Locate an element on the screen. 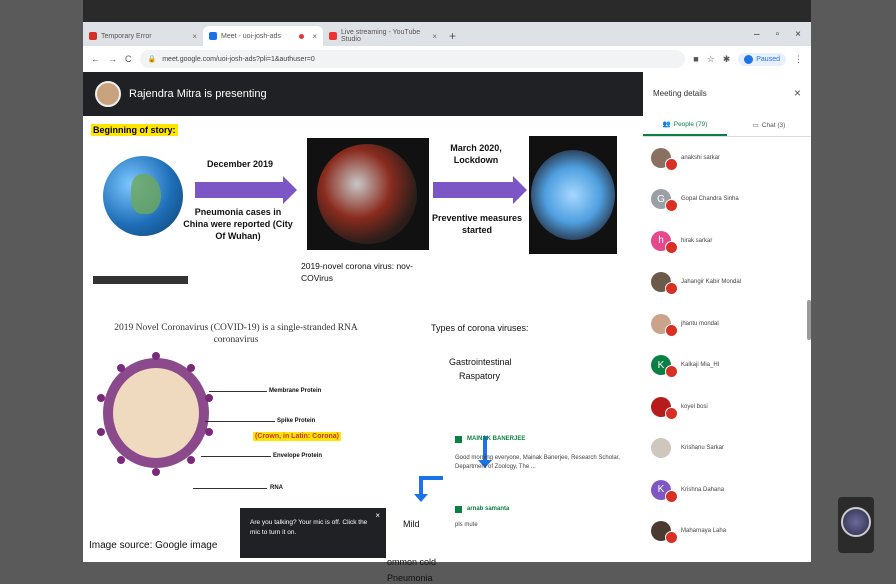 This screenshot has width=896, height=584. tab-chat: ▭ Chat (3) is located at coordinates (769, 125).